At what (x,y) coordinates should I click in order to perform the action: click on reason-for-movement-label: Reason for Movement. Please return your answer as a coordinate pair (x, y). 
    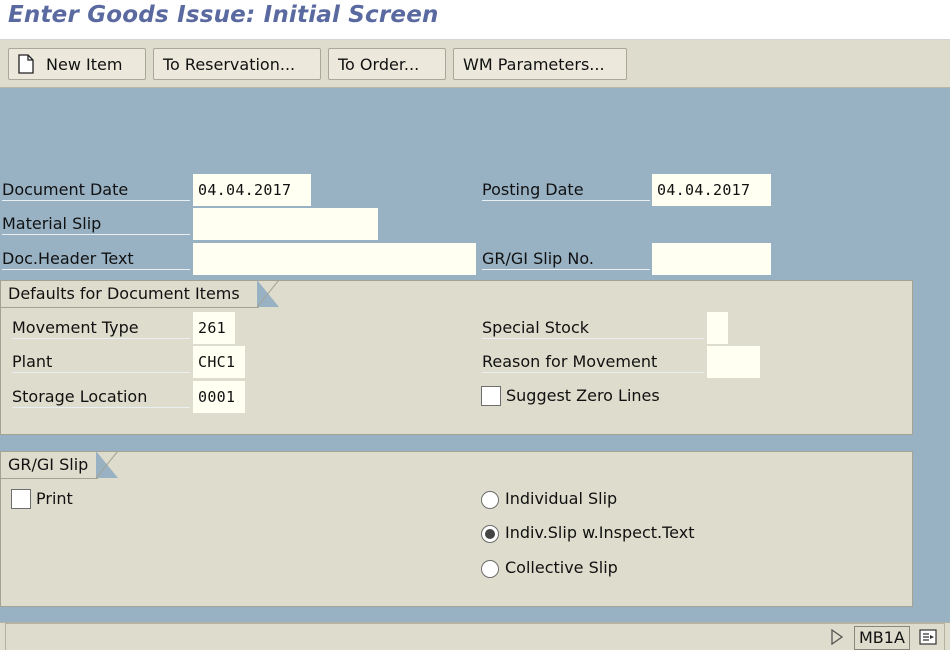
    Looking at the image, I should click on (593, 362).